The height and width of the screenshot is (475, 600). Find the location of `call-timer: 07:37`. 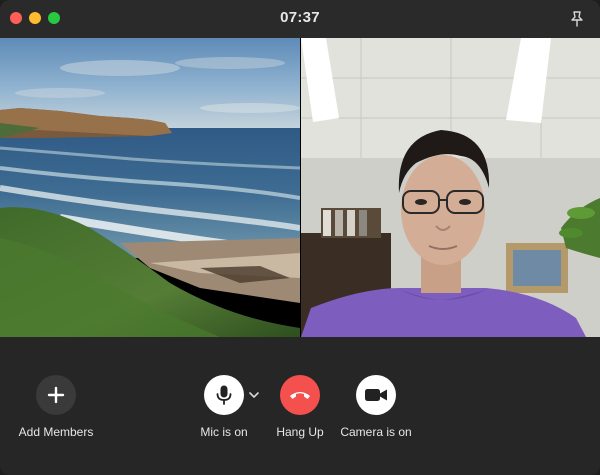

call-timer: 07:37 is located at coordinates (300, 17).